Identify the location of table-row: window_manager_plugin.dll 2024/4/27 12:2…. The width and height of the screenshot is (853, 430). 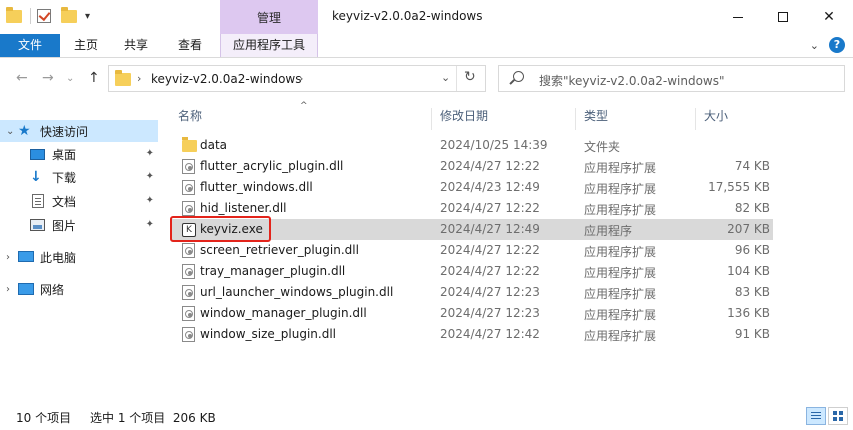
(471, 313).